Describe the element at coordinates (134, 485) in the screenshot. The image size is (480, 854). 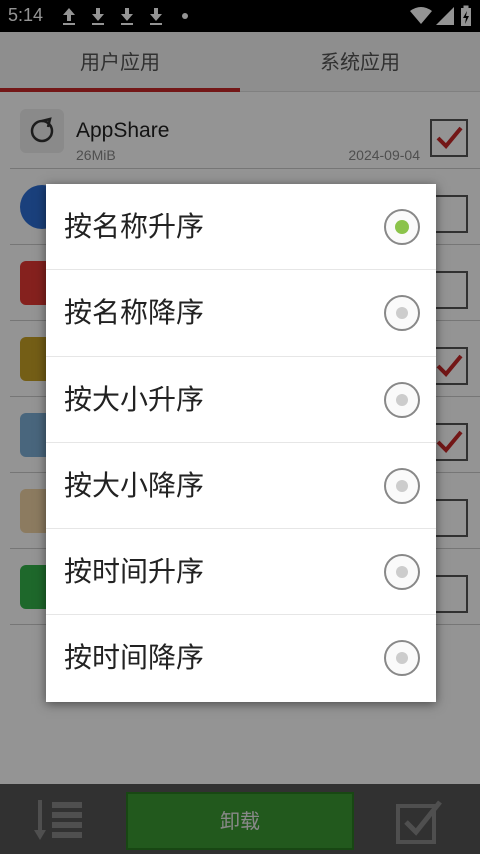
I see `sort-option-label: 按大小降序` at that location.